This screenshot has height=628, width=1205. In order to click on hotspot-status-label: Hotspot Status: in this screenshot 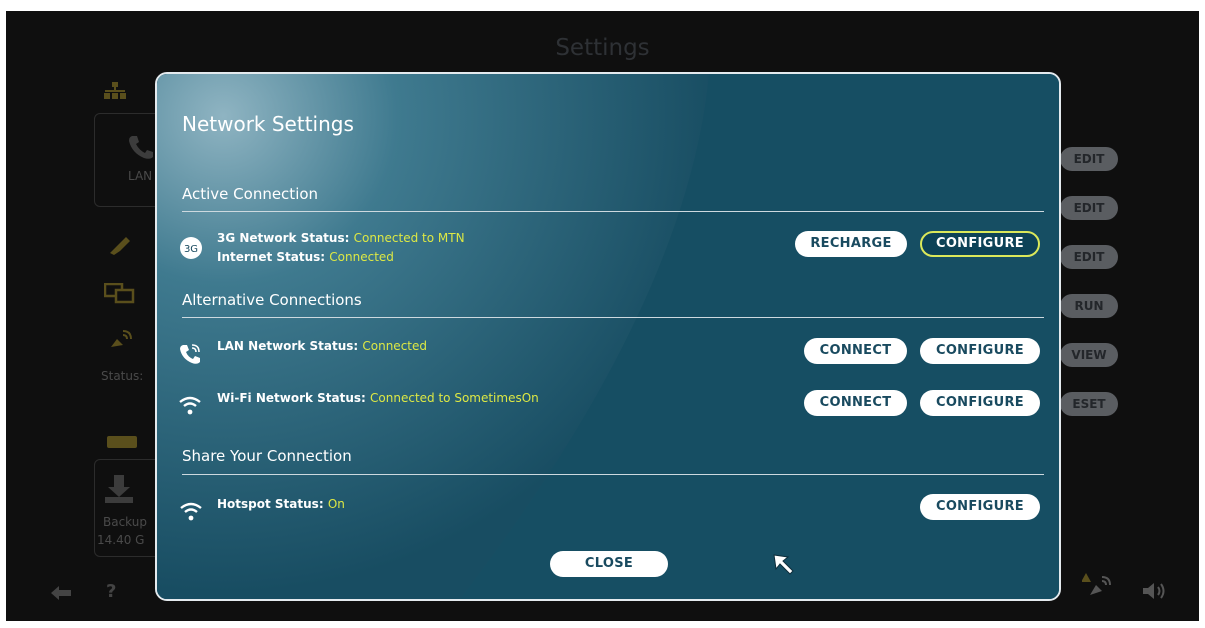, I will do `click(270, 504)`.